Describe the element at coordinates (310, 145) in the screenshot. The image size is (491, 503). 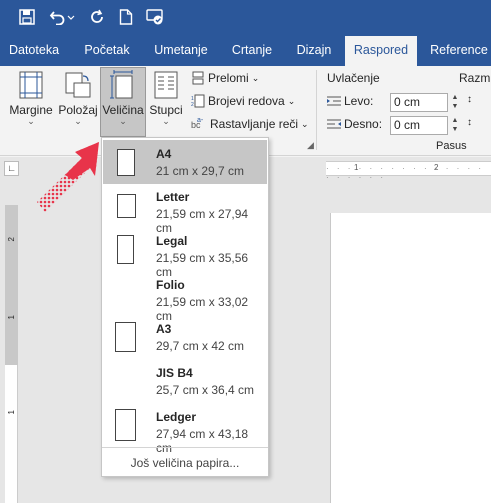
I see `dialog-launcher-icon: ◢` at that location.